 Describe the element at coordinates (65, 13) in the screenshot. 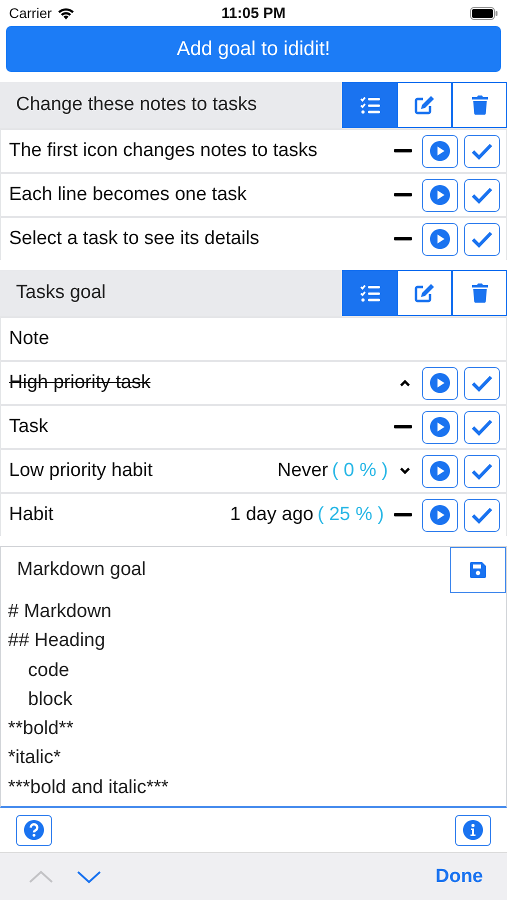

I see `wifi-icon` at that location.